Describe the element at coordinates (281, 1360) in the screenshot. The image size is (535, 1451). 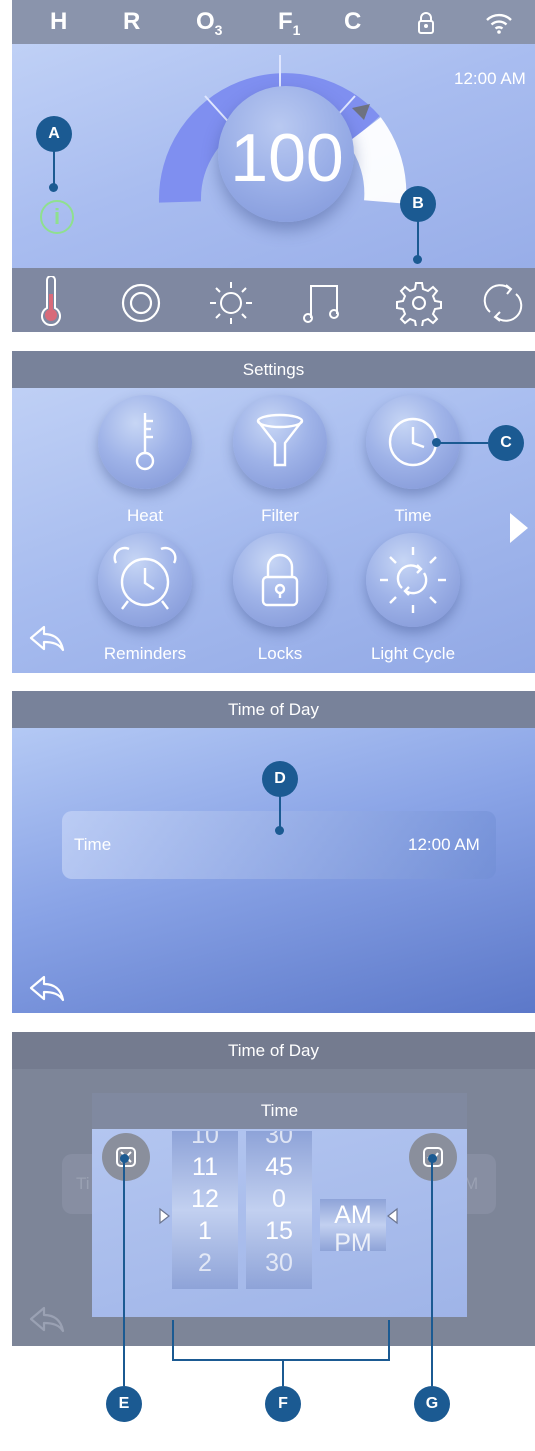
I see `callout-f-bracket` at that location.